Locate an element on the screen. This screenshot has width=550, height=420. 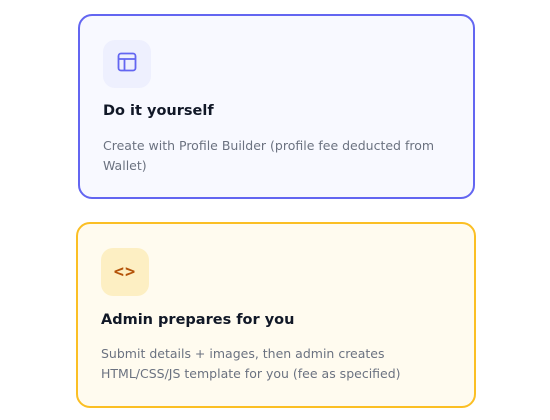
icon-container is located at coordinates (127, 64).